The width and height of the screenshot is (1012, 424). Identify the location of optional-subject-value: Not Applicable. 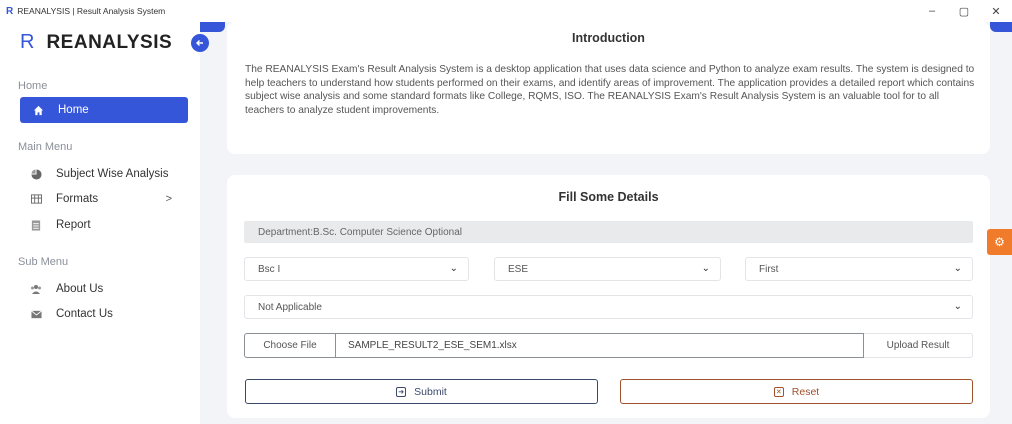
(290, 307).